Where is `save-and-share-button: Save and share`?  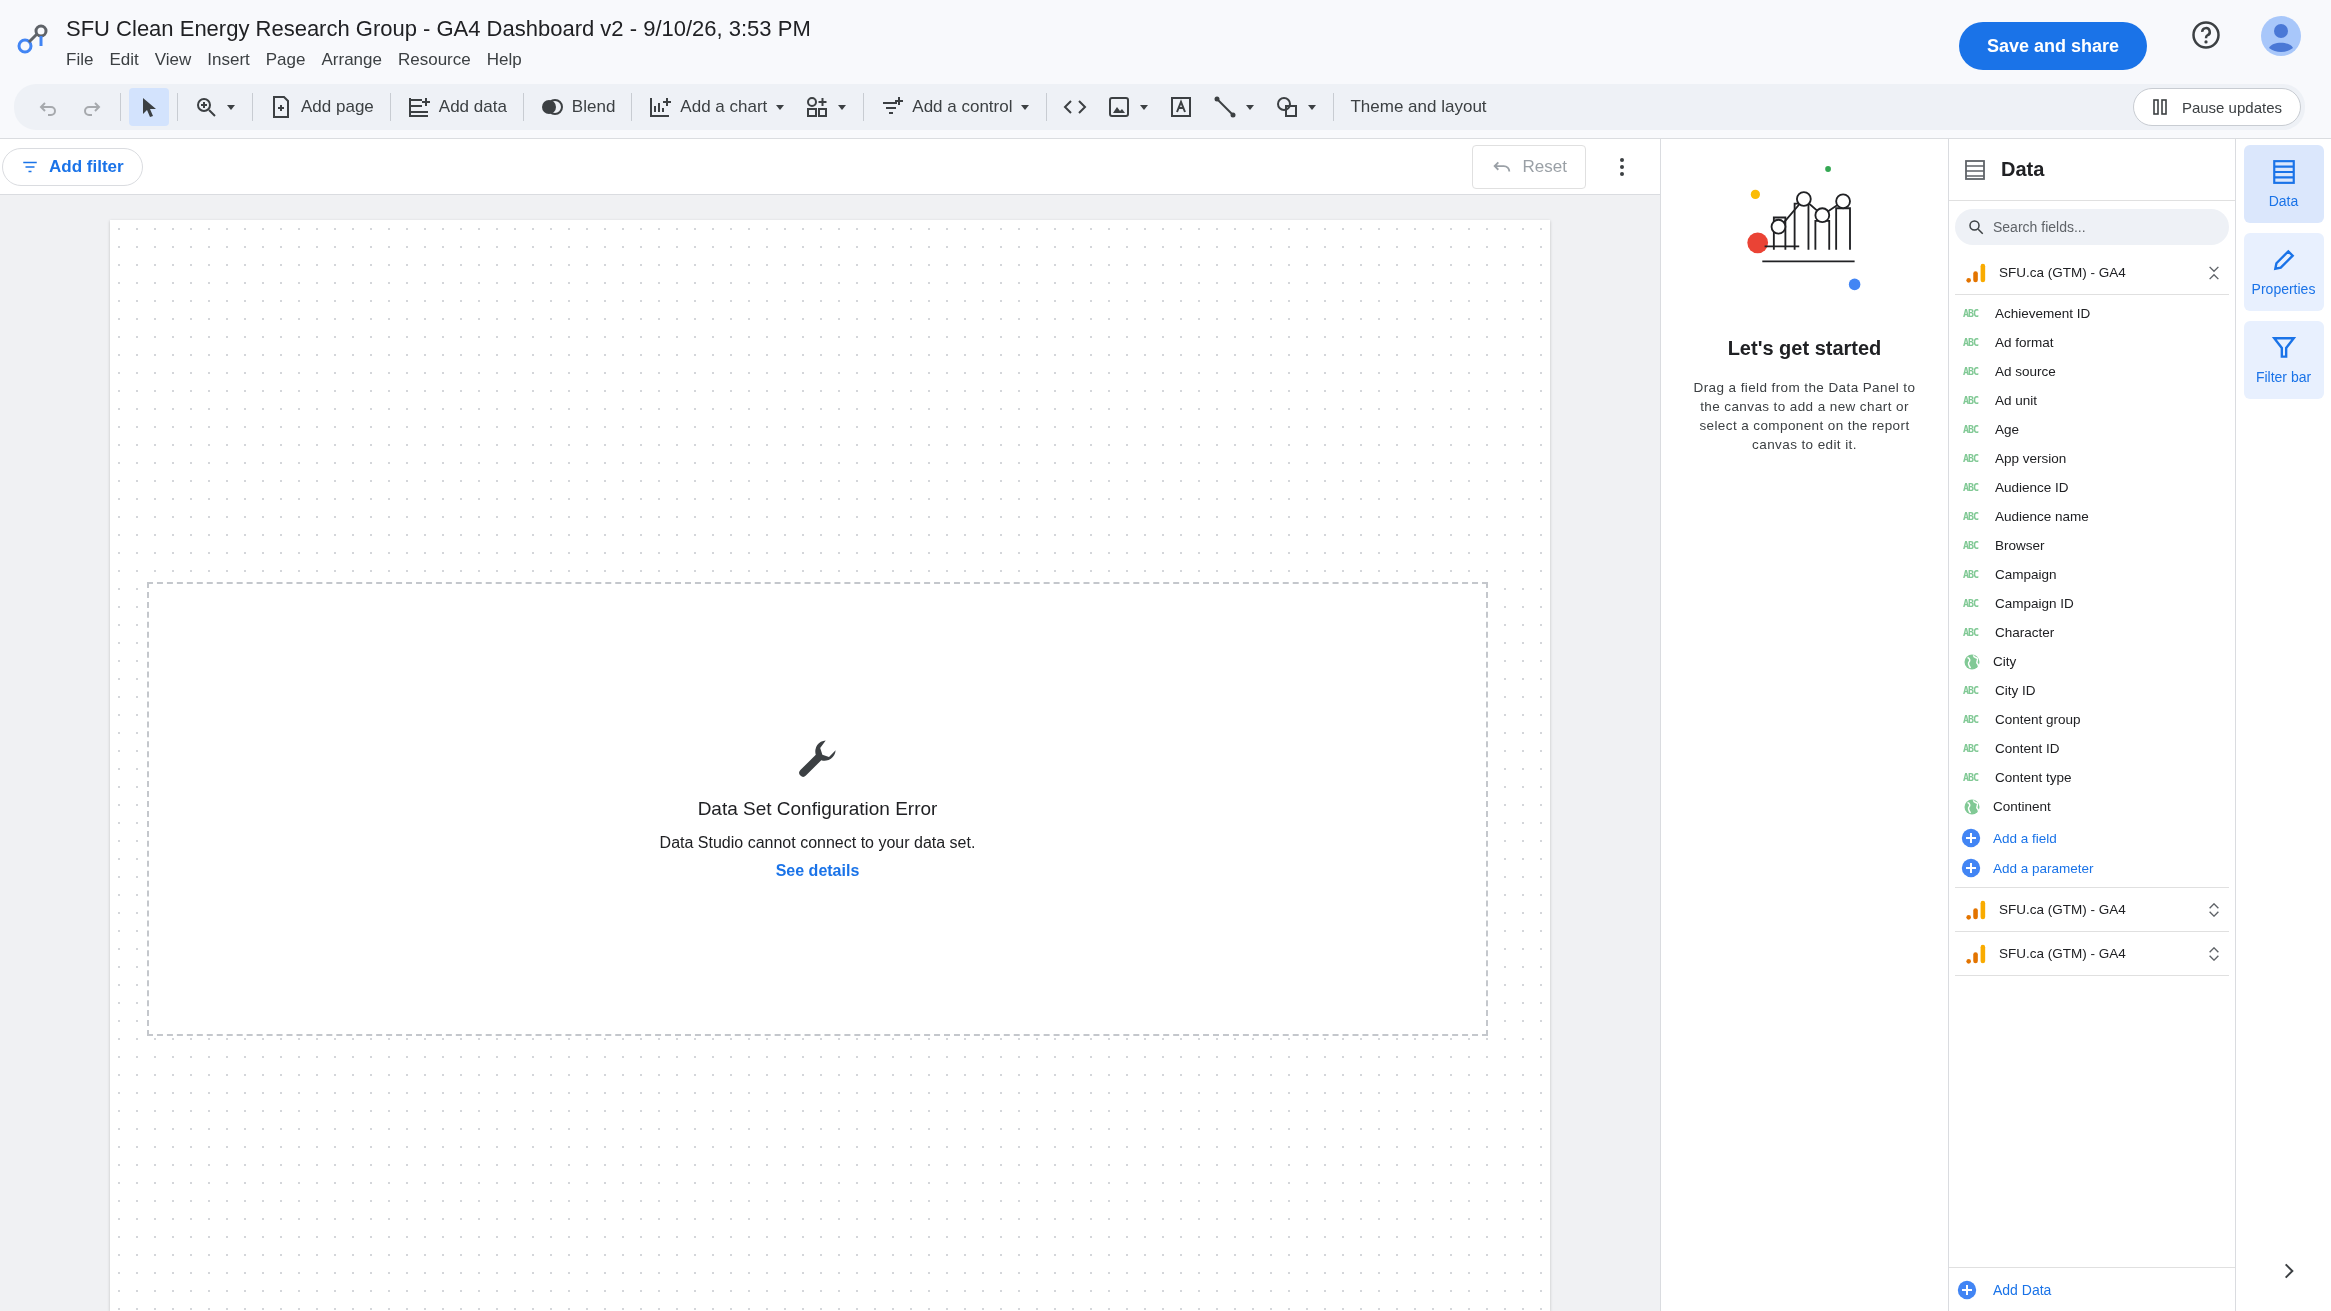
save-and-share-button: Save and share is located at coordinates (2052, 46).